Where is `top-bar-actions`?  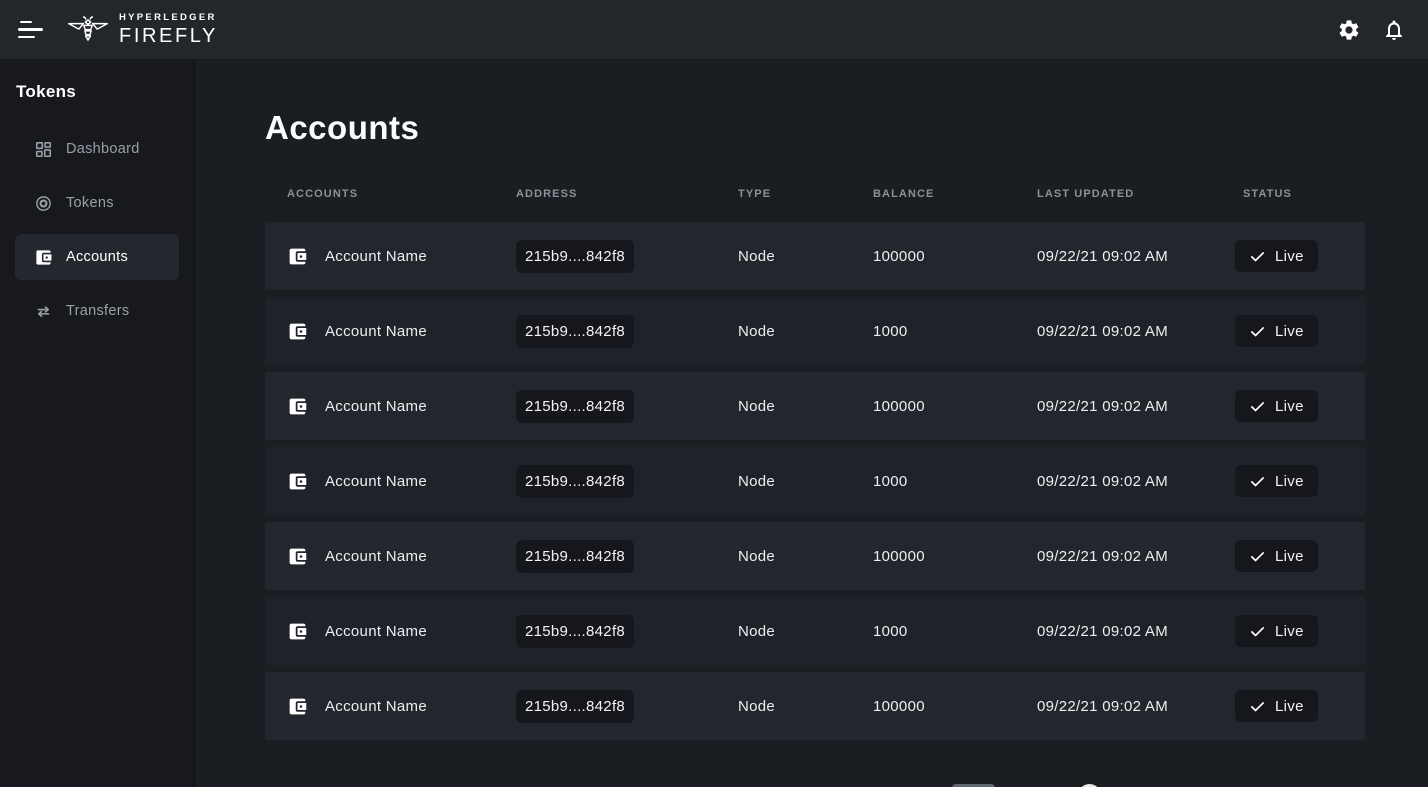
top-bar-actions is located at coordinates (1371, 30).